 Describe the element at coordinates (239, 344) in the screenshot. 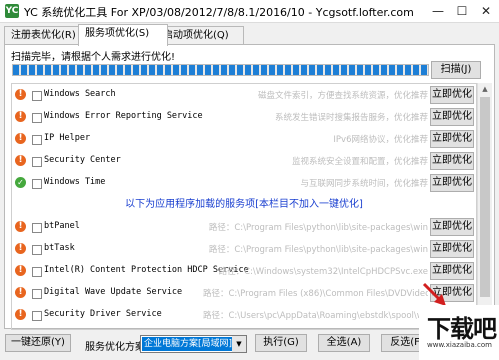

I see `chevron-down-icon: ▼` at that location.